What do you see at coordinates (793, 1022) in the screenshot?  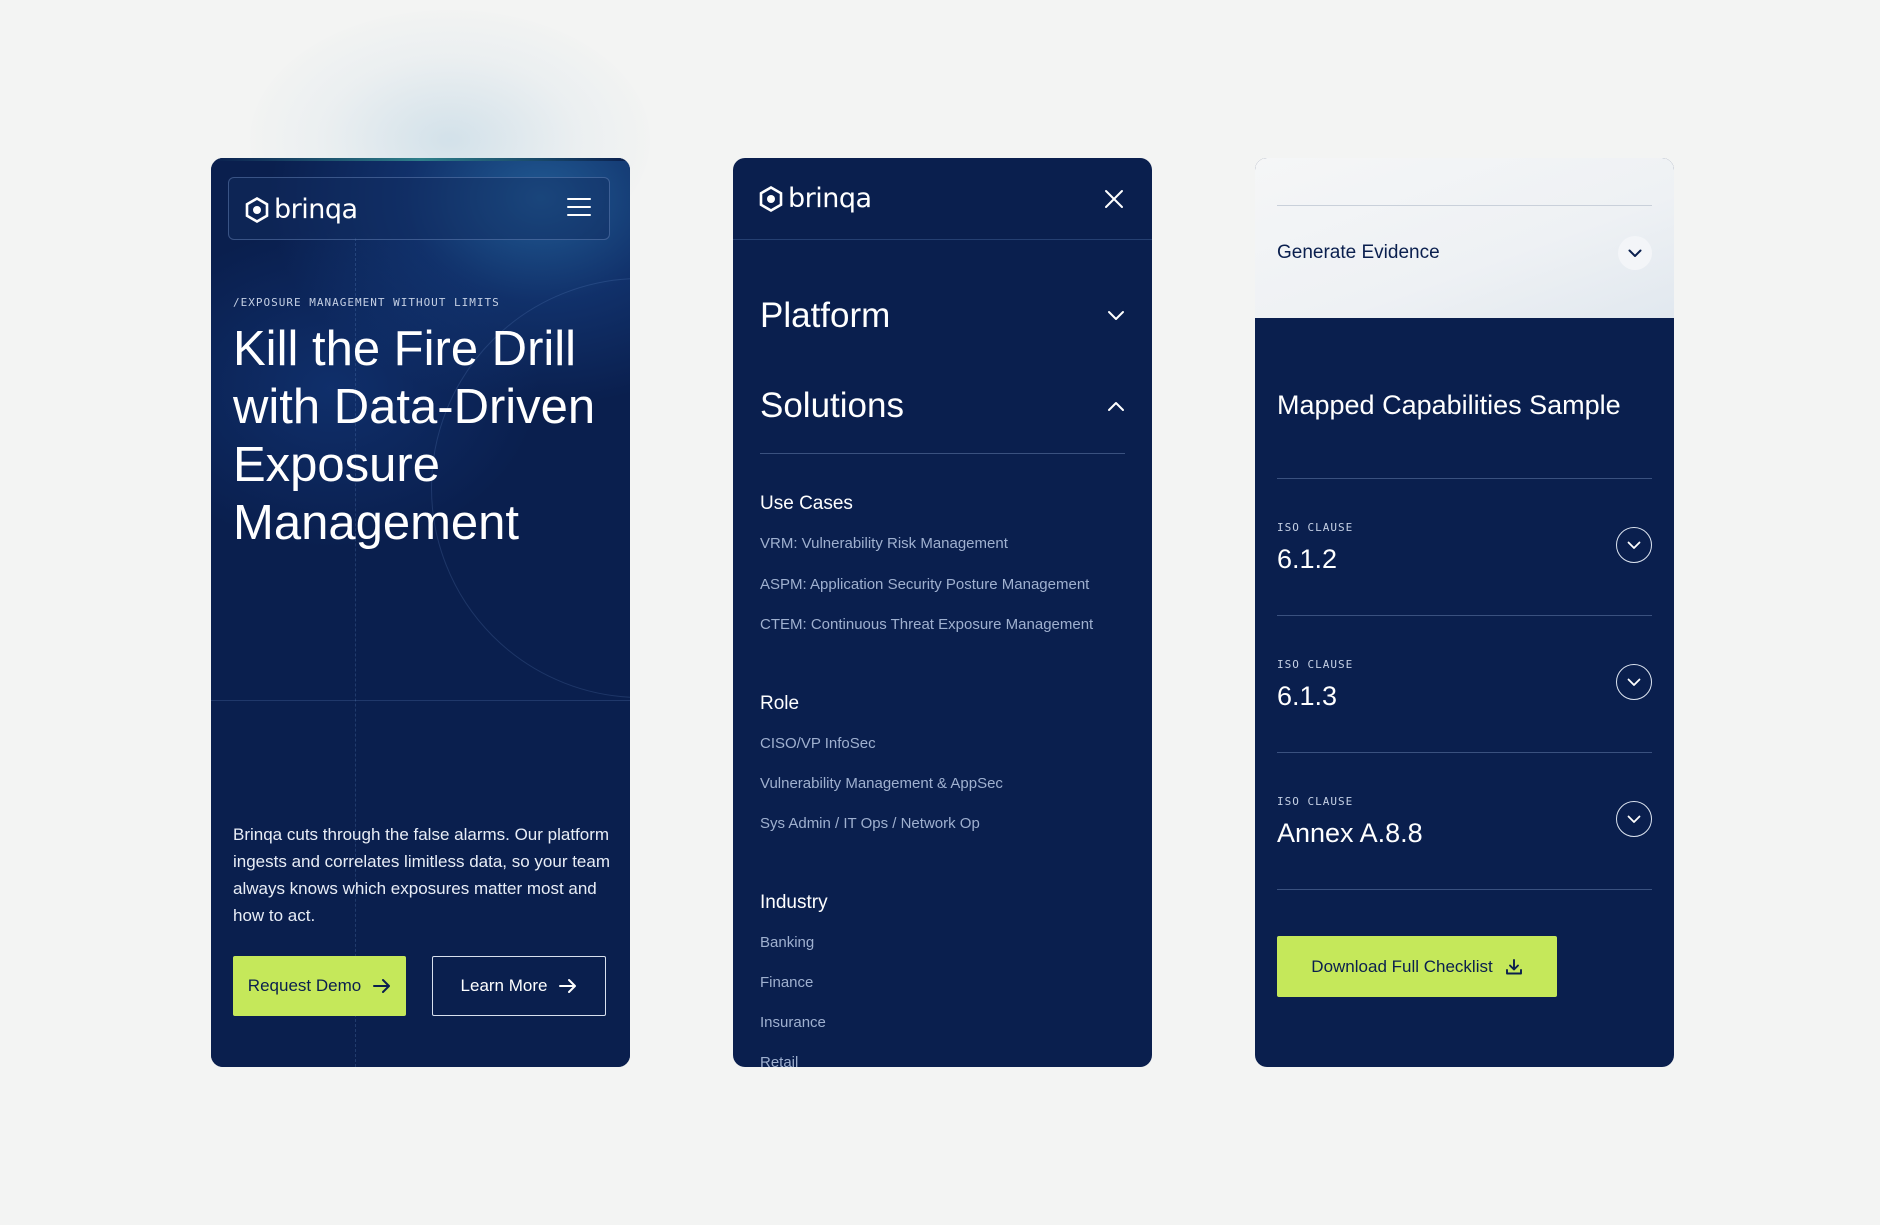 I see `submenu-link: Insurance` at bounding box center [793, 1022].